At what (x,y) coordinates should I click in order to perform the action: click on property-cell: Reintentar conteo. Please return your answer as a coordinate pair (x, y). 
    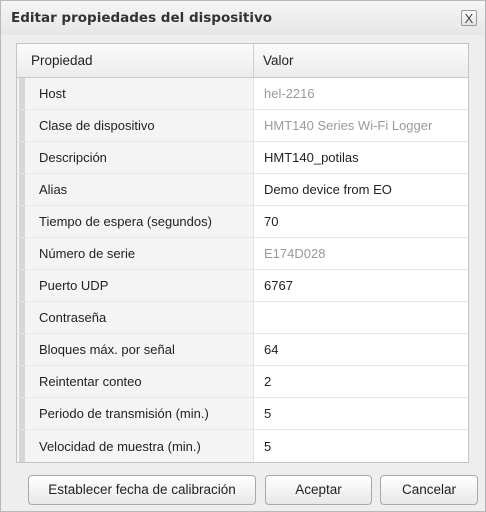
    Looking at the image, I should click on (135, 381).